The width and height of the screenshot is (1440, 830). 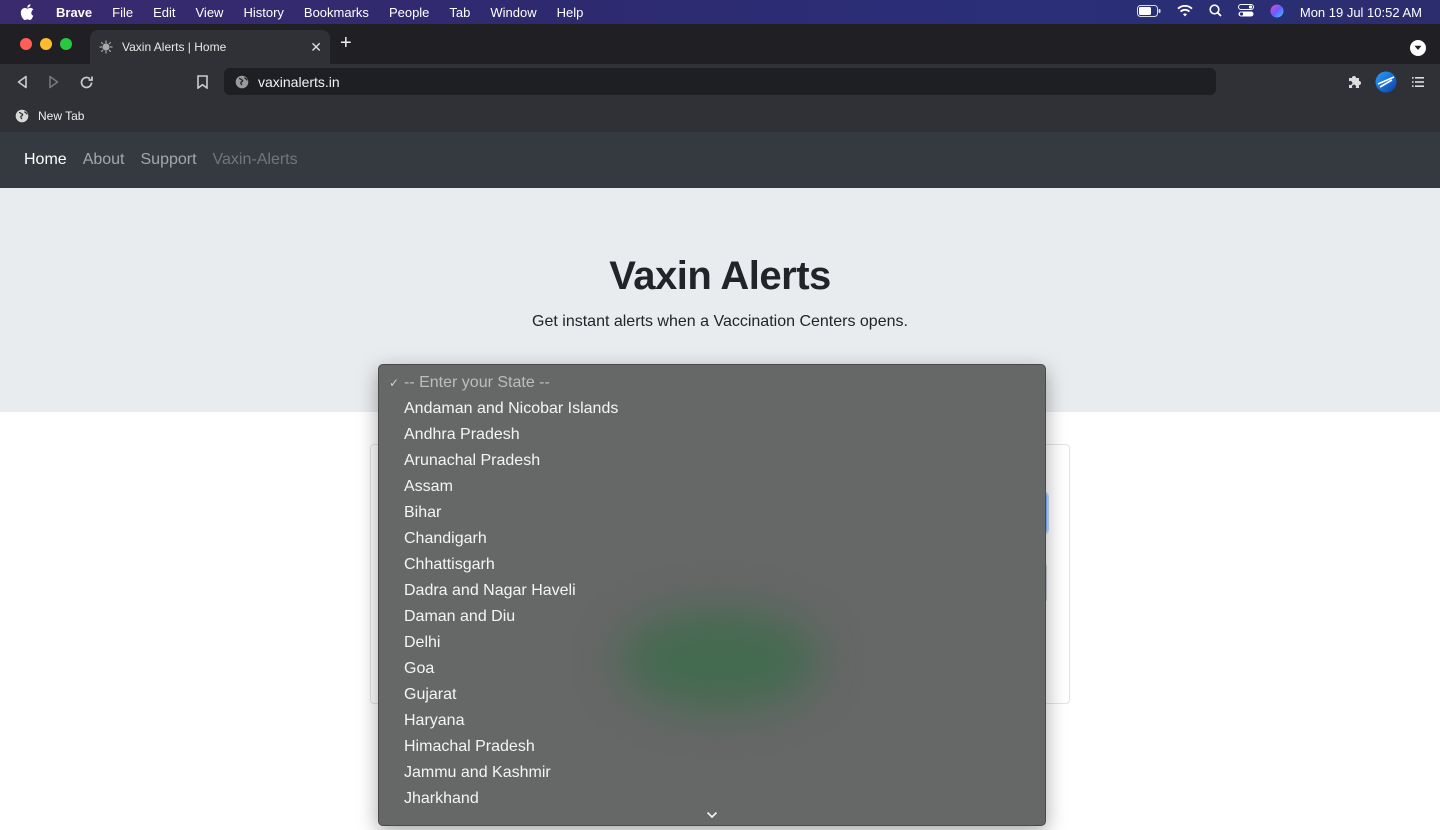 I want to click on menubar-clock: Mon 19 Jul 10:52 AM, so click(x=1361, y=12).